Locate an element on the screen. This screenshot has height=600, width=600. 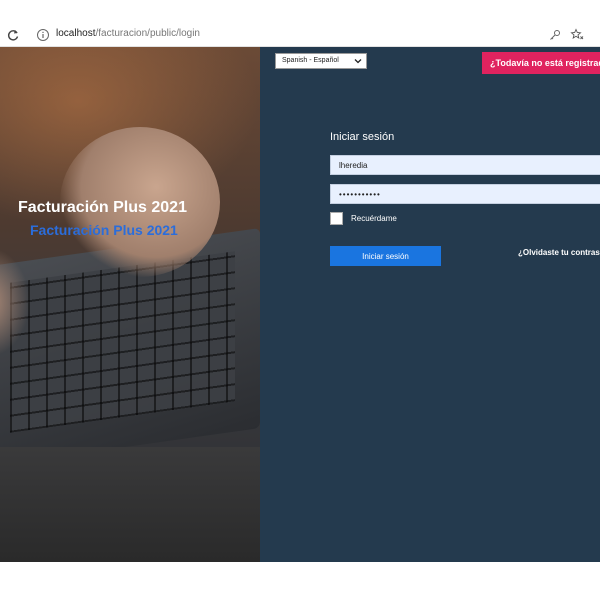
language-select-value: Spanish - Español is located at coordinates (310, 60).